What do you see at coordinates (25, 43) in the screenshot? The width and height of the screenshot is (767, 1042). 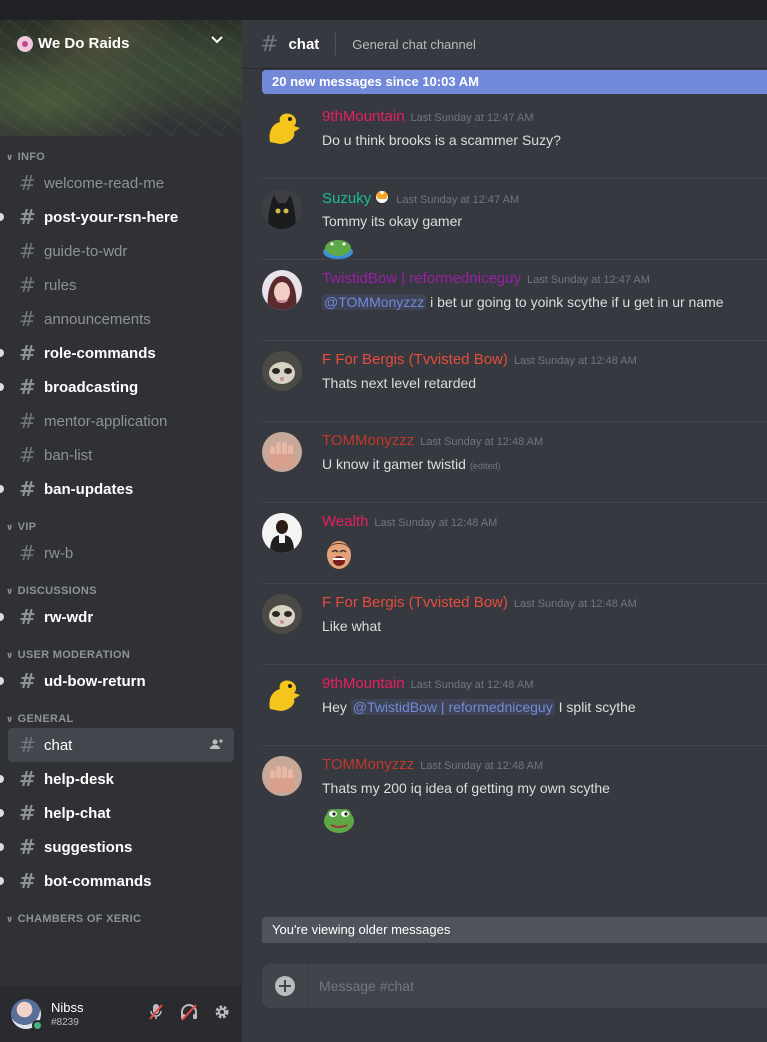 I see `guild-badge-icon` at bounding box center [25, 43].